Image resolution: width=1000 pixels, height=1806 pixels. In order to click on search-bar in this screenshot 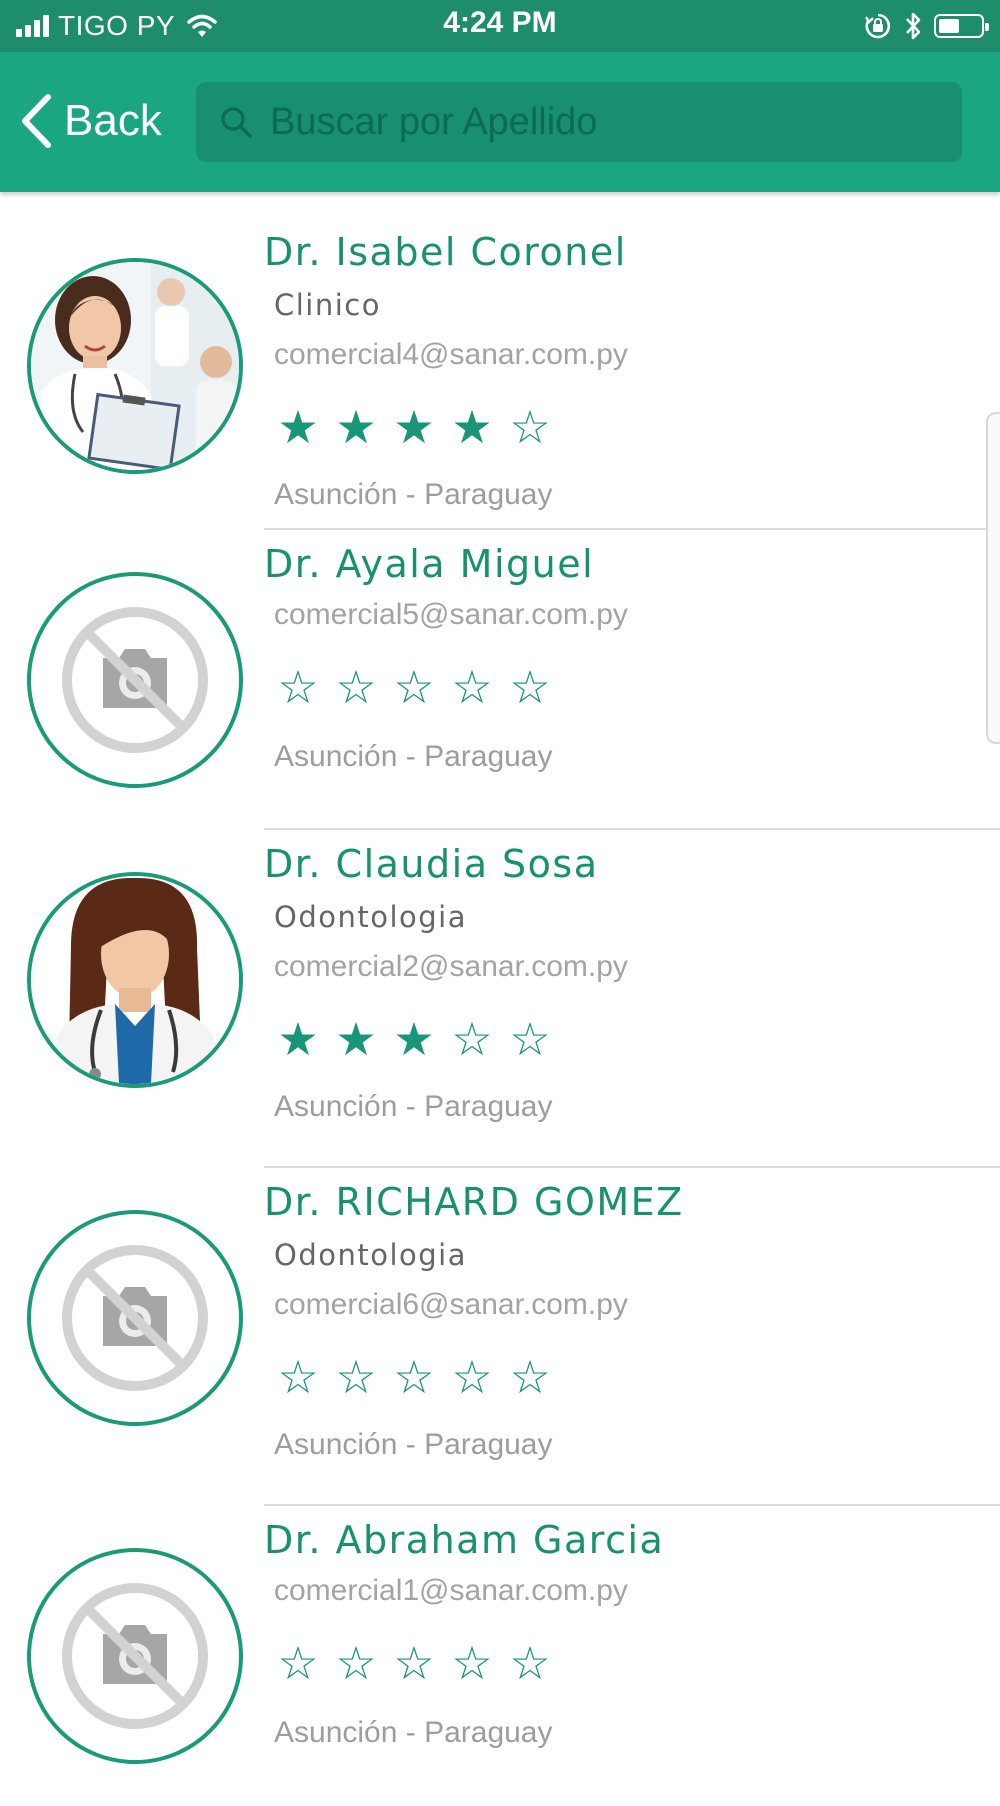, I will do `click(579, 122)`.